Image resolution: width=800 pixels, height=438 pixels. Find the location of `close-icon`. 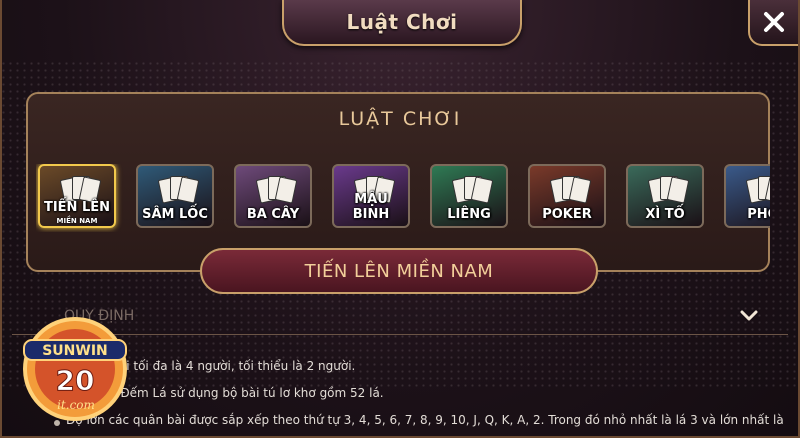

close-icon is located at coordinates (774, 22).